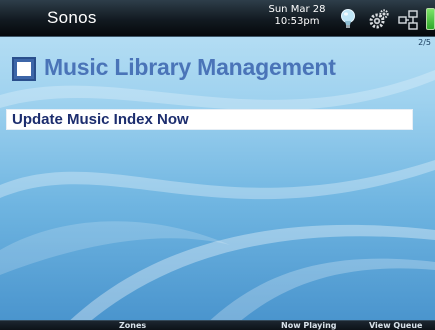 The width and height of the screenshot is (435, 330). What do you see at coordinates (379, 19) in the screenshot?
I see `gear-icon` at bounding box center [379, 19].